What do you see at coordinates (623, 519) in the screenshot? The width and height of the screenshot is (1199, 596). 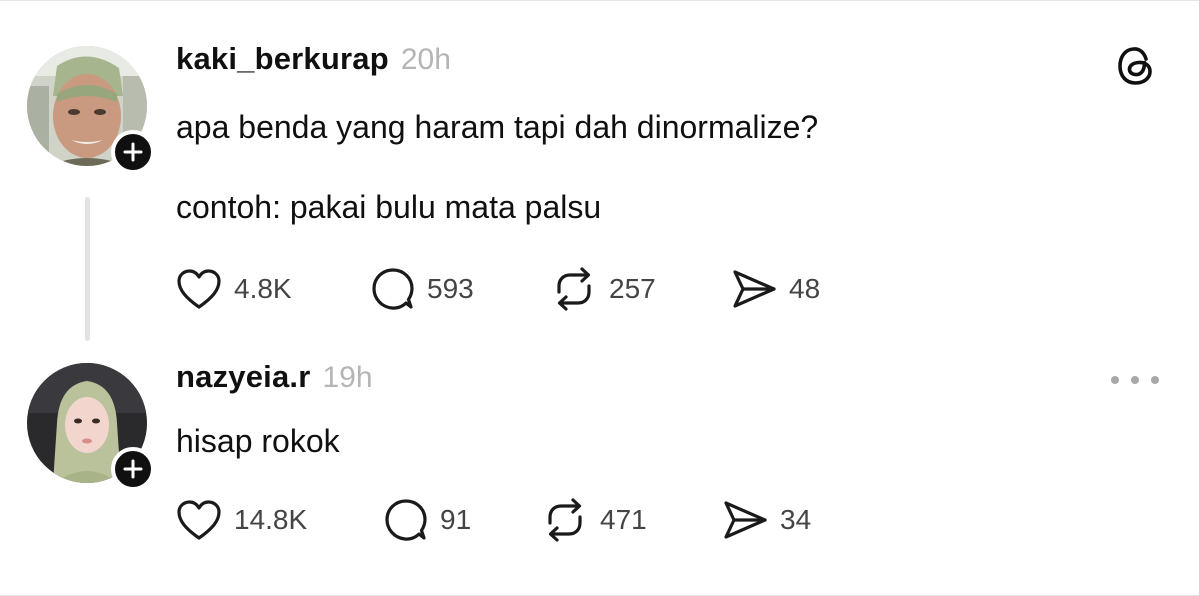 I see `repost-count: 471` at bounding box center [623, 519].